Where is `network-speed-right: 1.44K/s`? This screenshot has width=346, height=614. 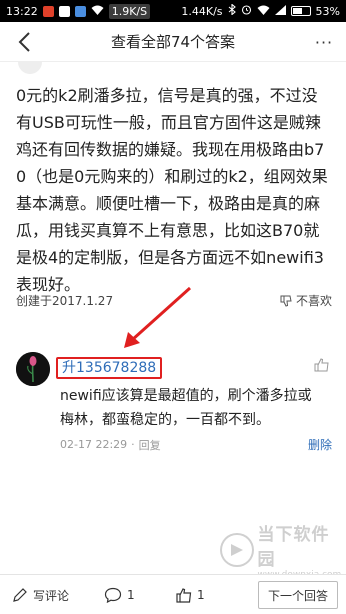
network-speed-right: 1.44K/s is located at coordinates (202, 11).